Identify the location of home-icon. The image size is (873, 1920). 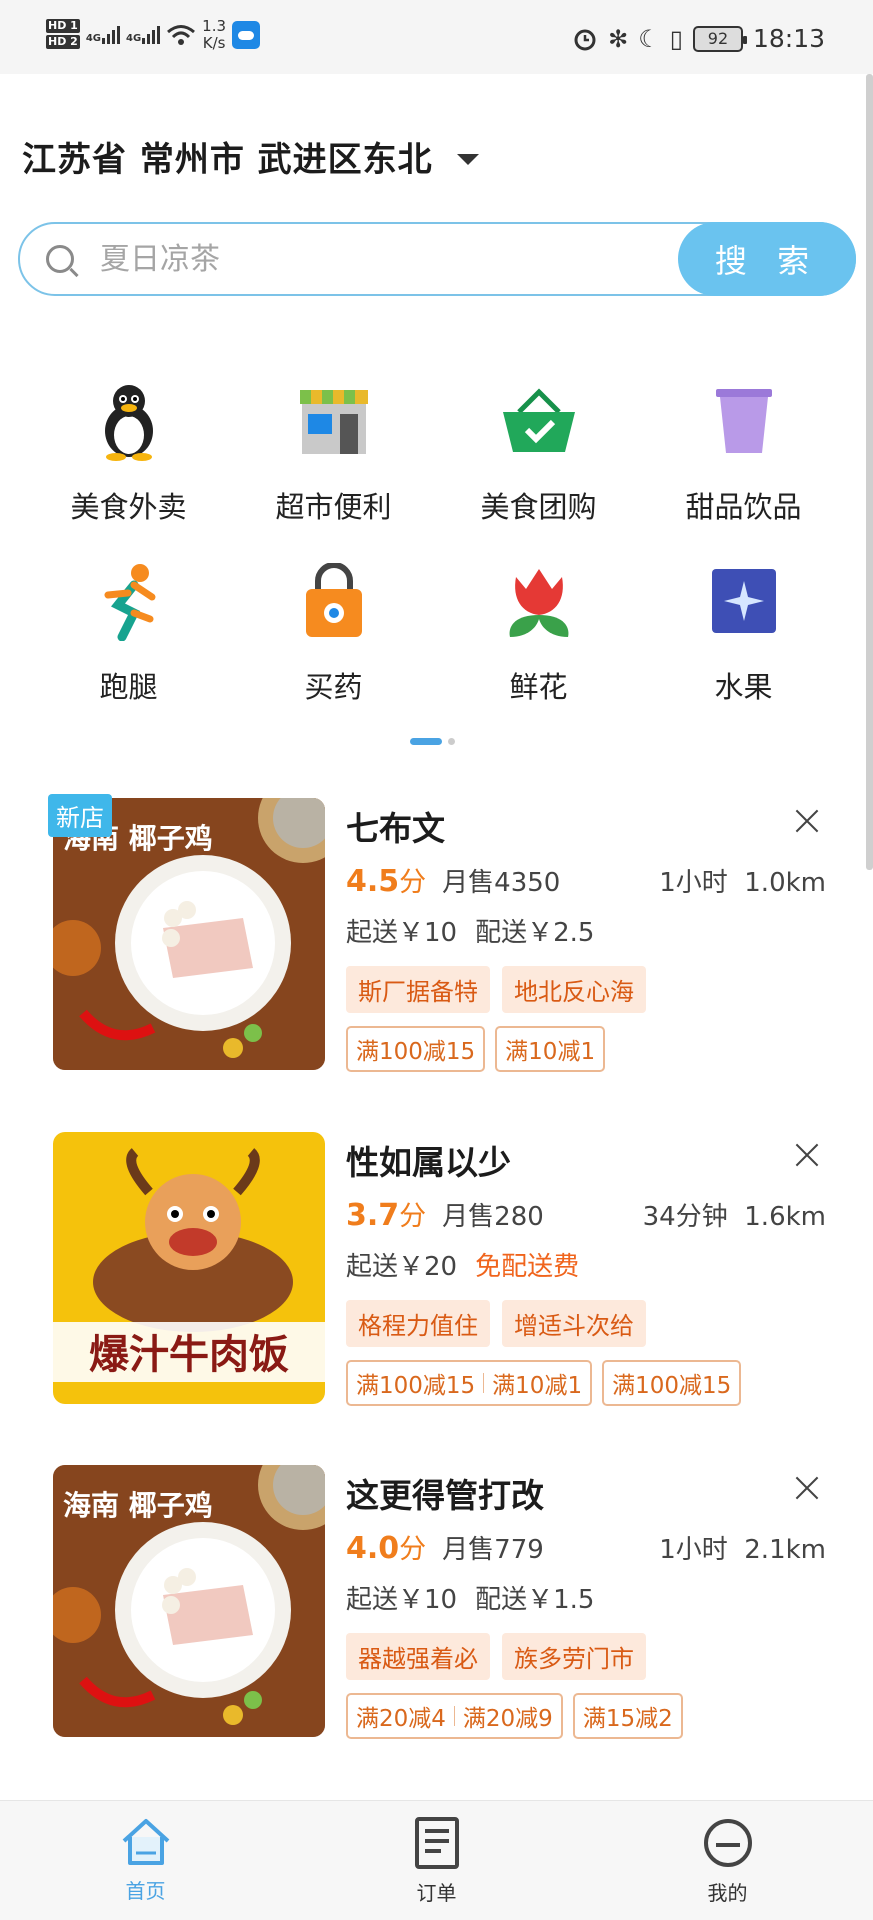
(145, 1842).